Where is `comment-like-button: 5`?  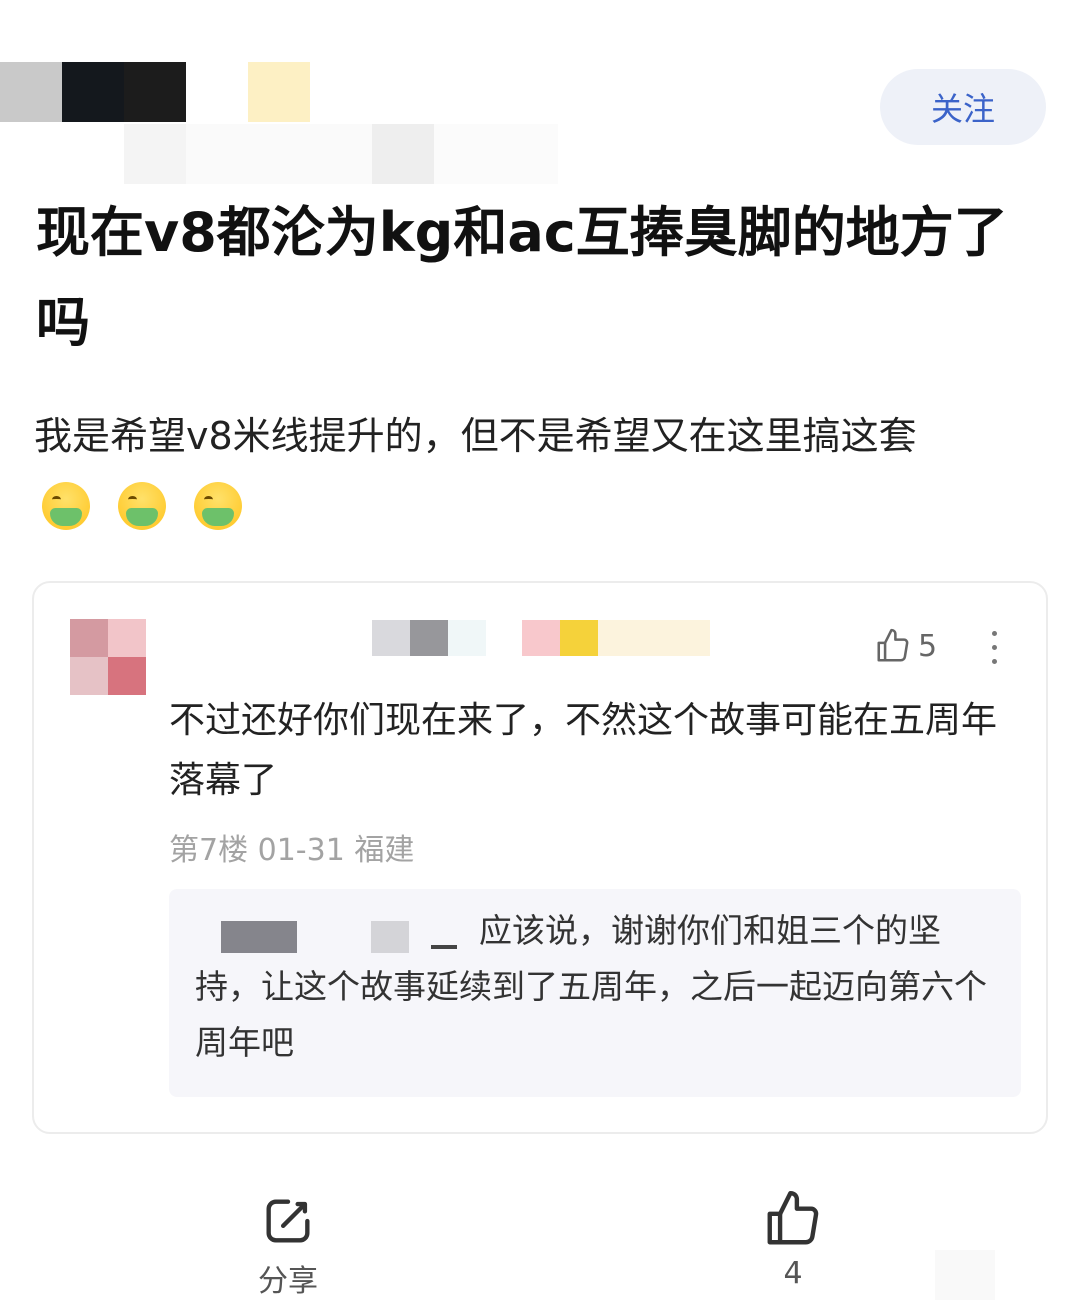 comment-like-button: 5 is located at coordinates (905, 646).